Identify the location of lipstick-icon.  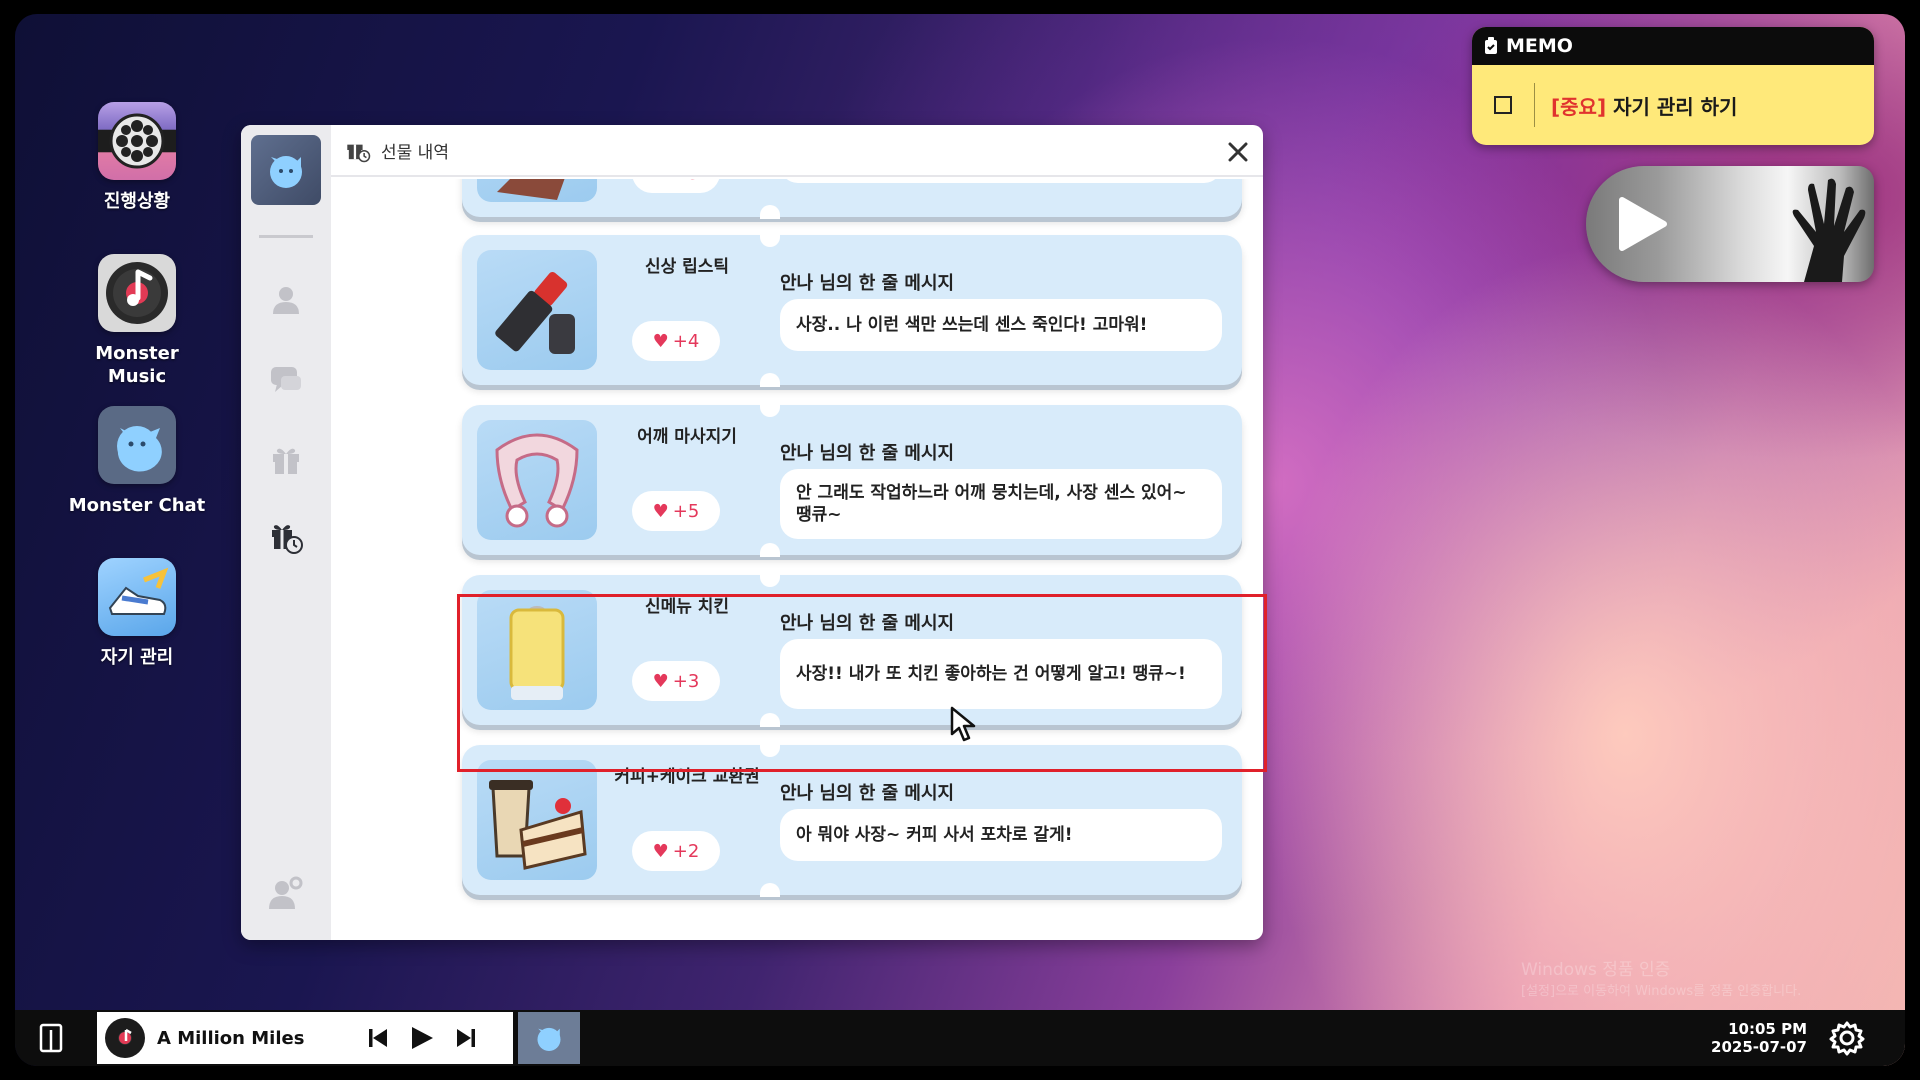
(535, 312).